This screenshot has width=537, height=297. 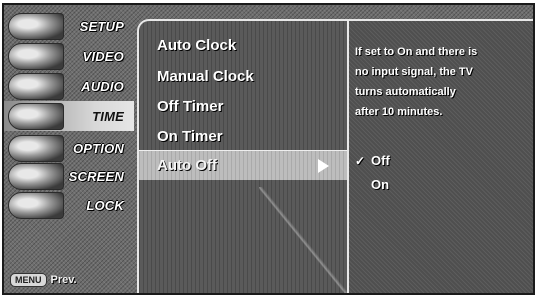 I want to click on sidebar-item-screen: SCREEN, so click(x=69, y=176).